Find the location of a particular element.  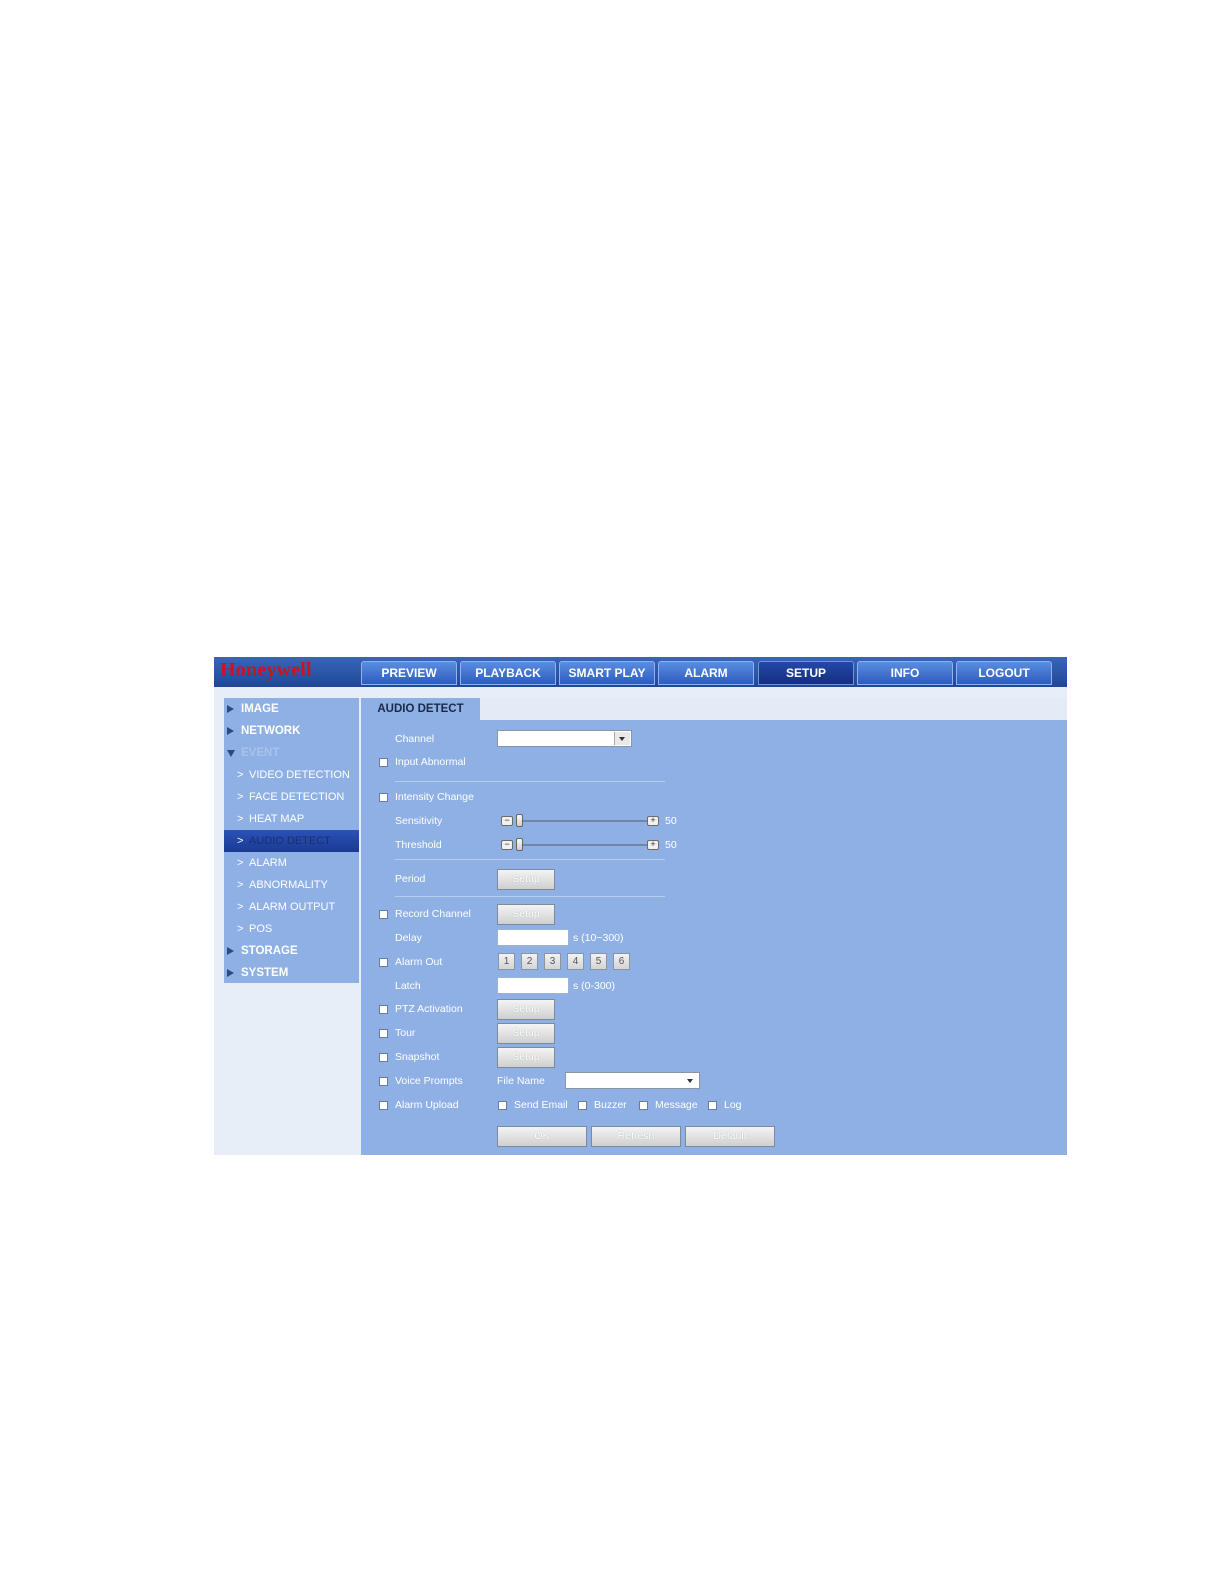

sidebar-item-label: ALARM OUTPUT is located at coordinates (292, 907).